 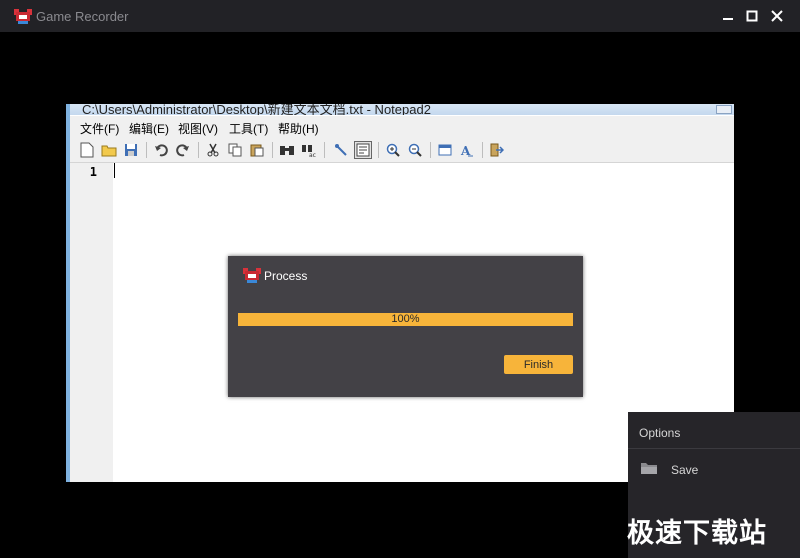 What do you see at coordinates (724, 109) in the screenshot?
I see `restore-icon` at bounding box center [724, 109].